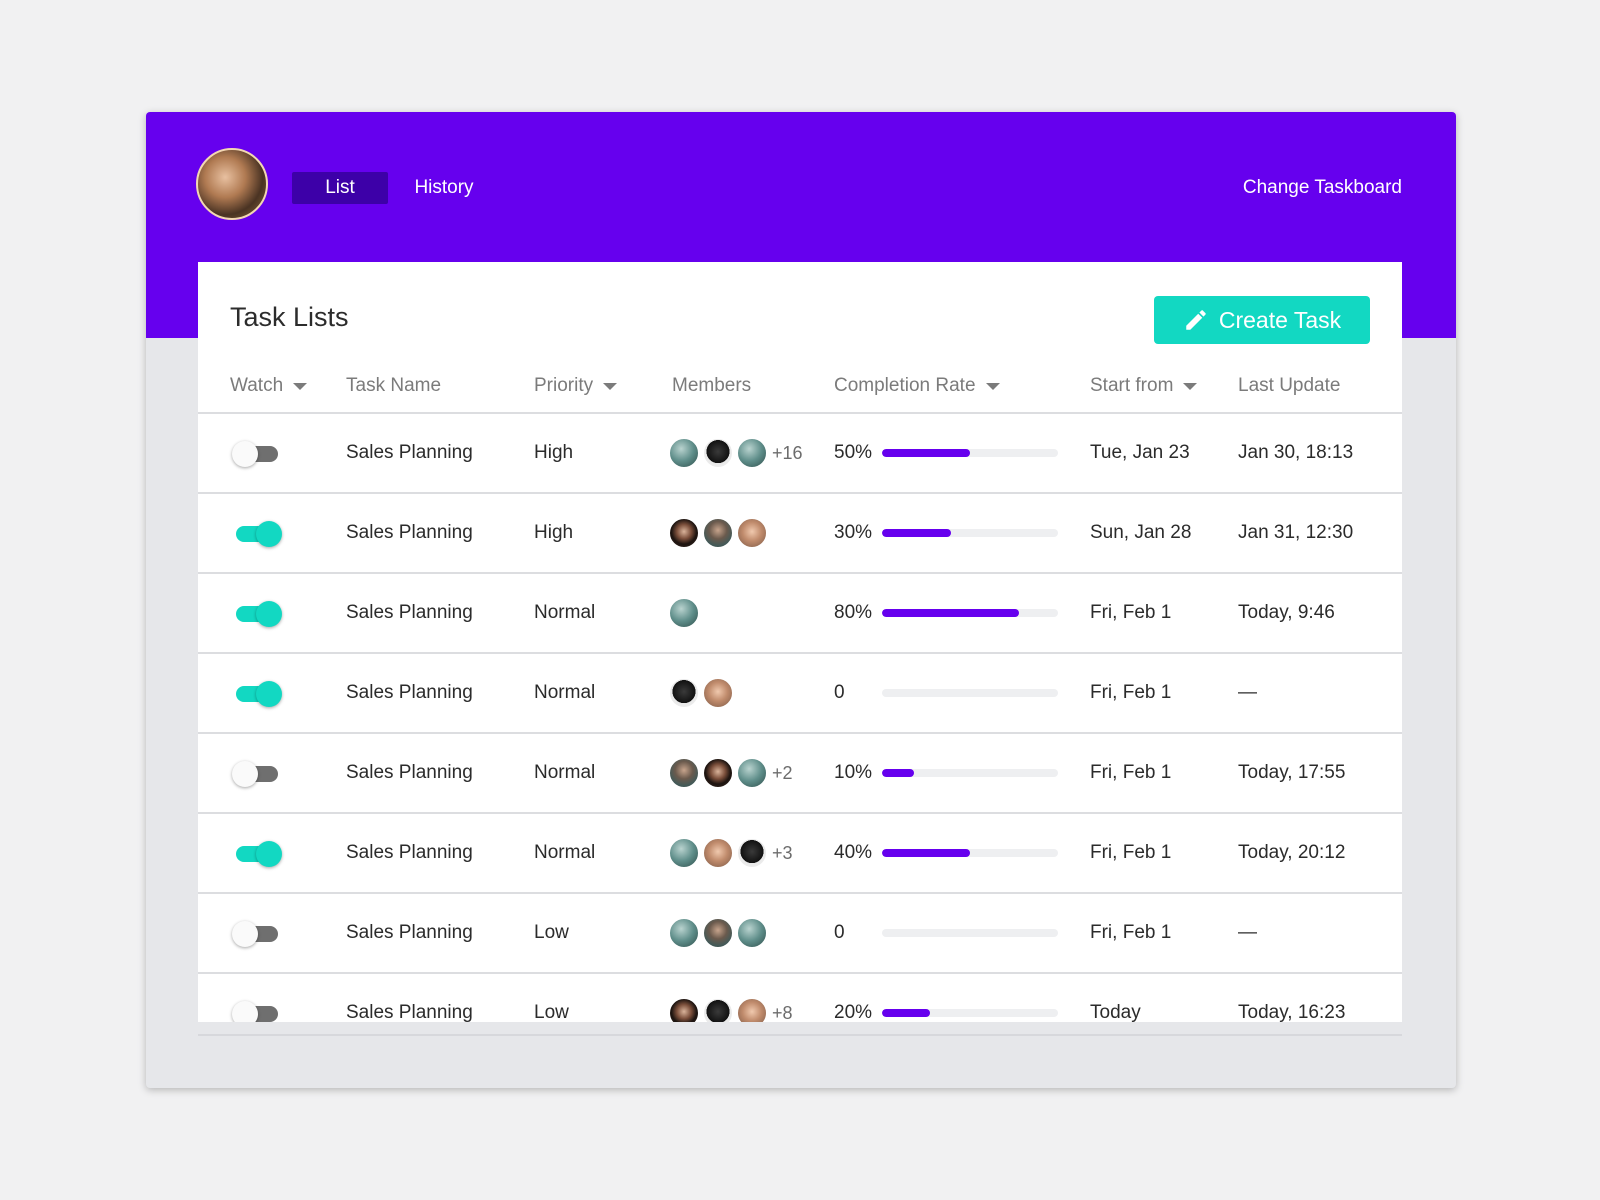 The image size is (1600, 1200). I want to click on tab-list: List, so click(340, 188).